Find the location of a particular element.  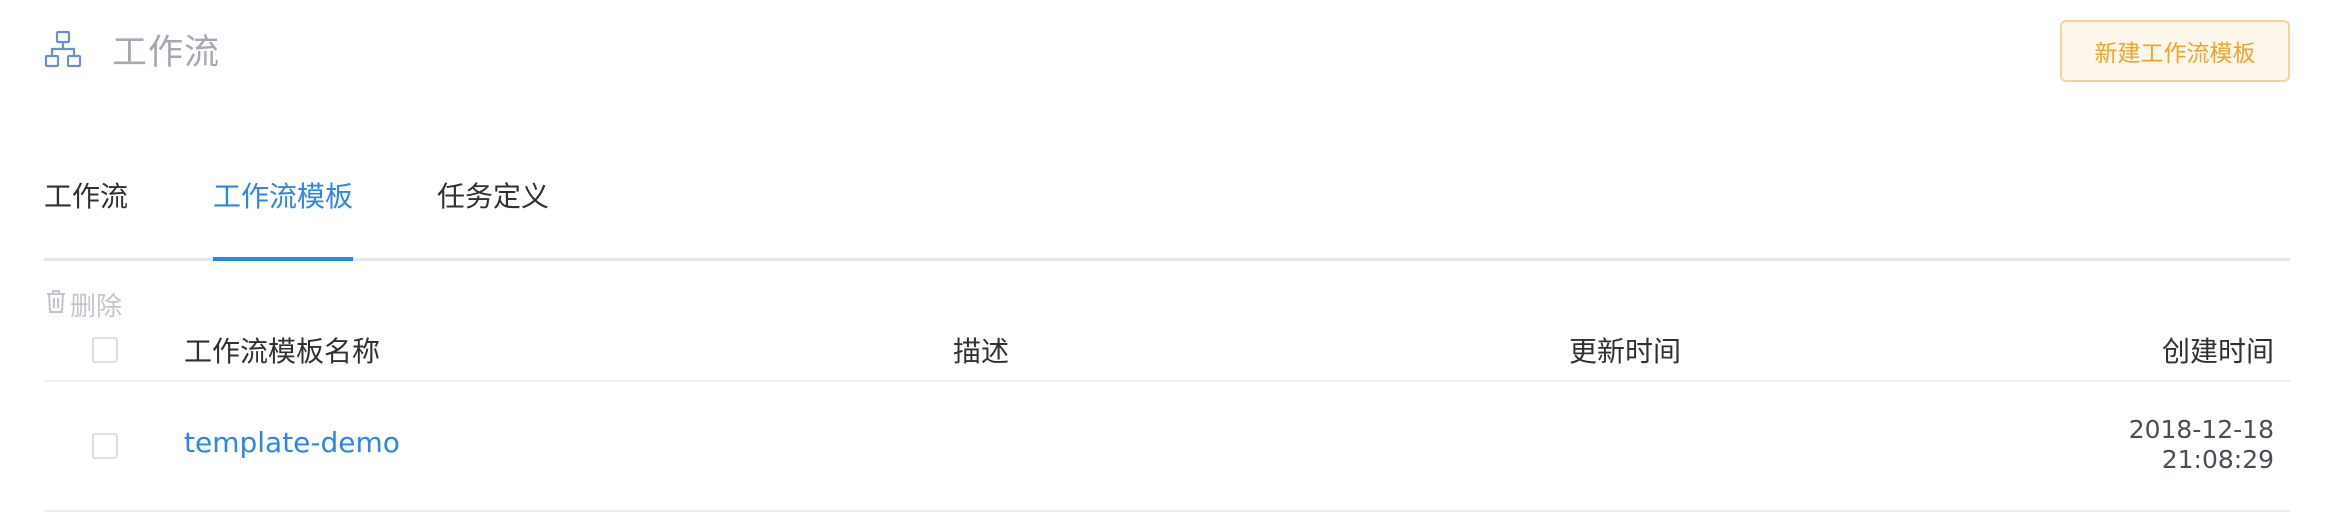

delete-label: 删除 is located at coordinates (96, 307).